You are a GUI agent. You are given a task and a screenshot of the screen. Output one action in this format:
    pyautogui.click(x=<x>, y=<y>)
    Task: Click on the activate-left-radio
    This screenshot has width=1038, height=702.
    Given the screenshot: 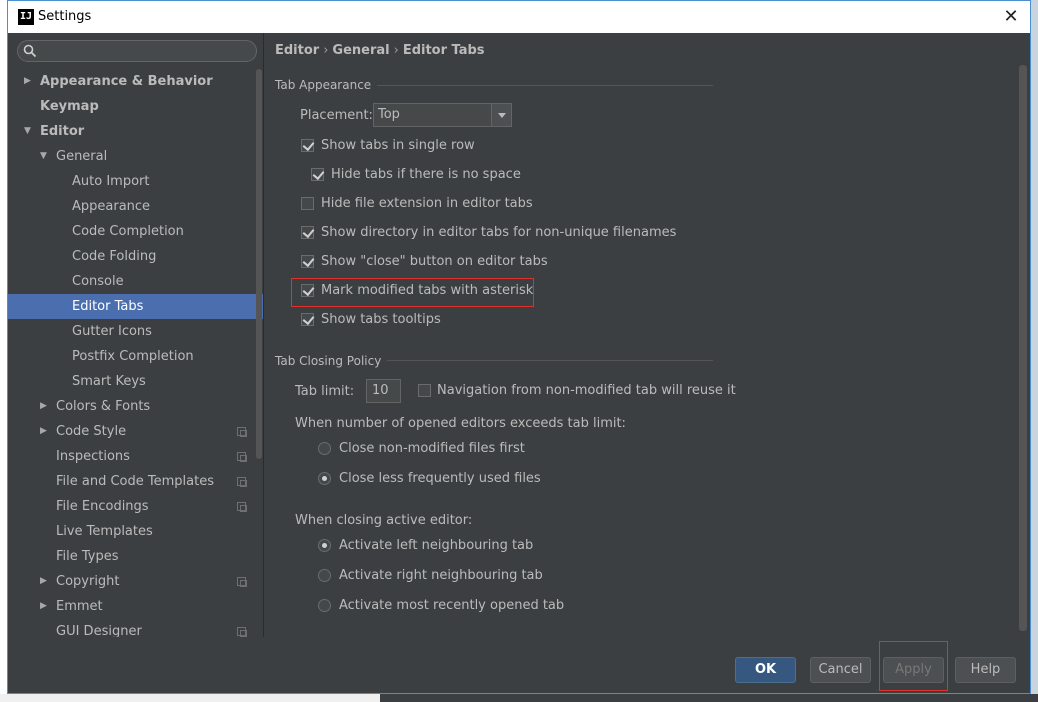 What is the action you would take?
    pyautogui.click(x=324, y=545)
    